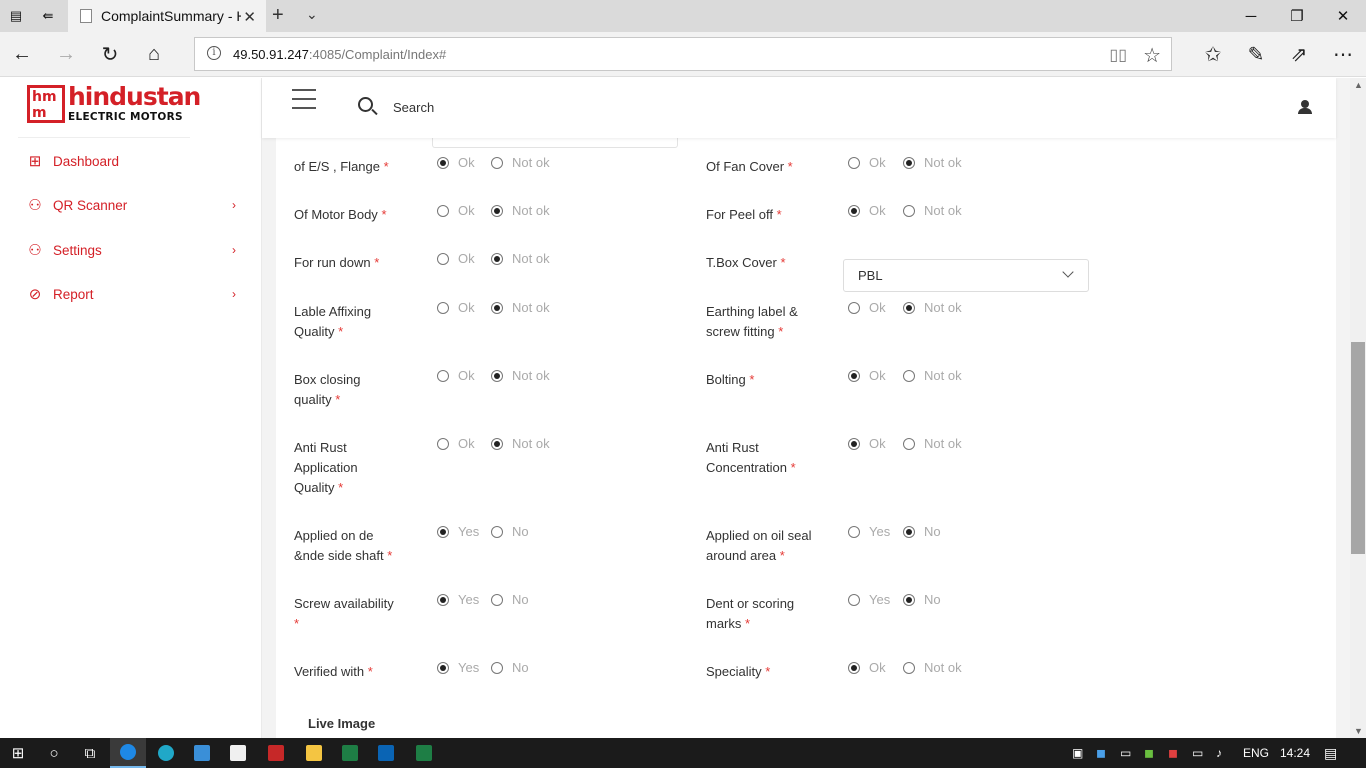 This screenshot has width=1366, height=768. I want to click on store-icon, so click(238, 753).